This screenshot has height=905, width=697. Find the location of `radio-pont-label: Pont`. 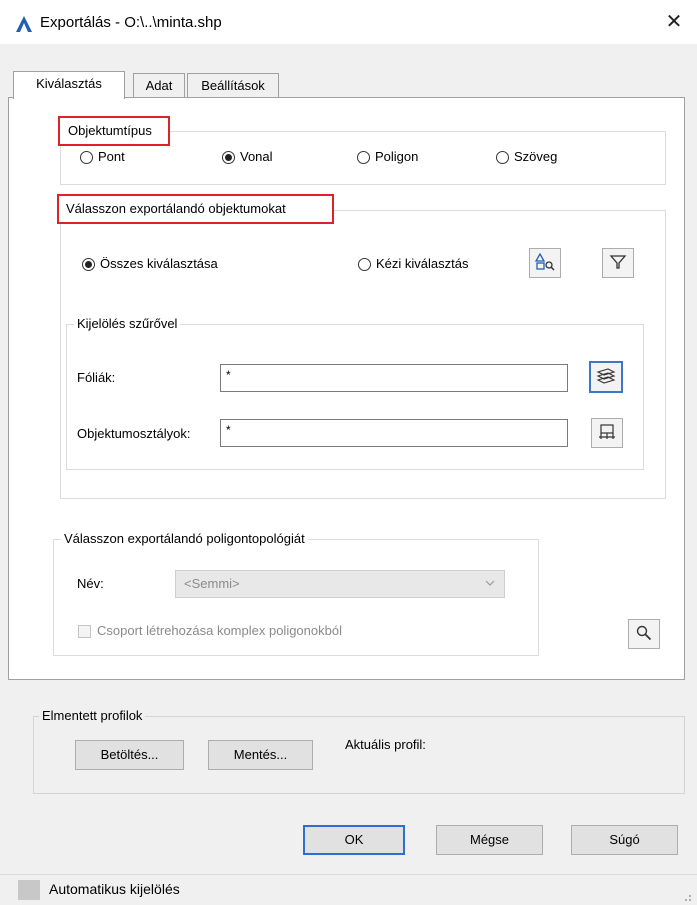

radio-pont-label: Pont is located at coordinates (111, 156).